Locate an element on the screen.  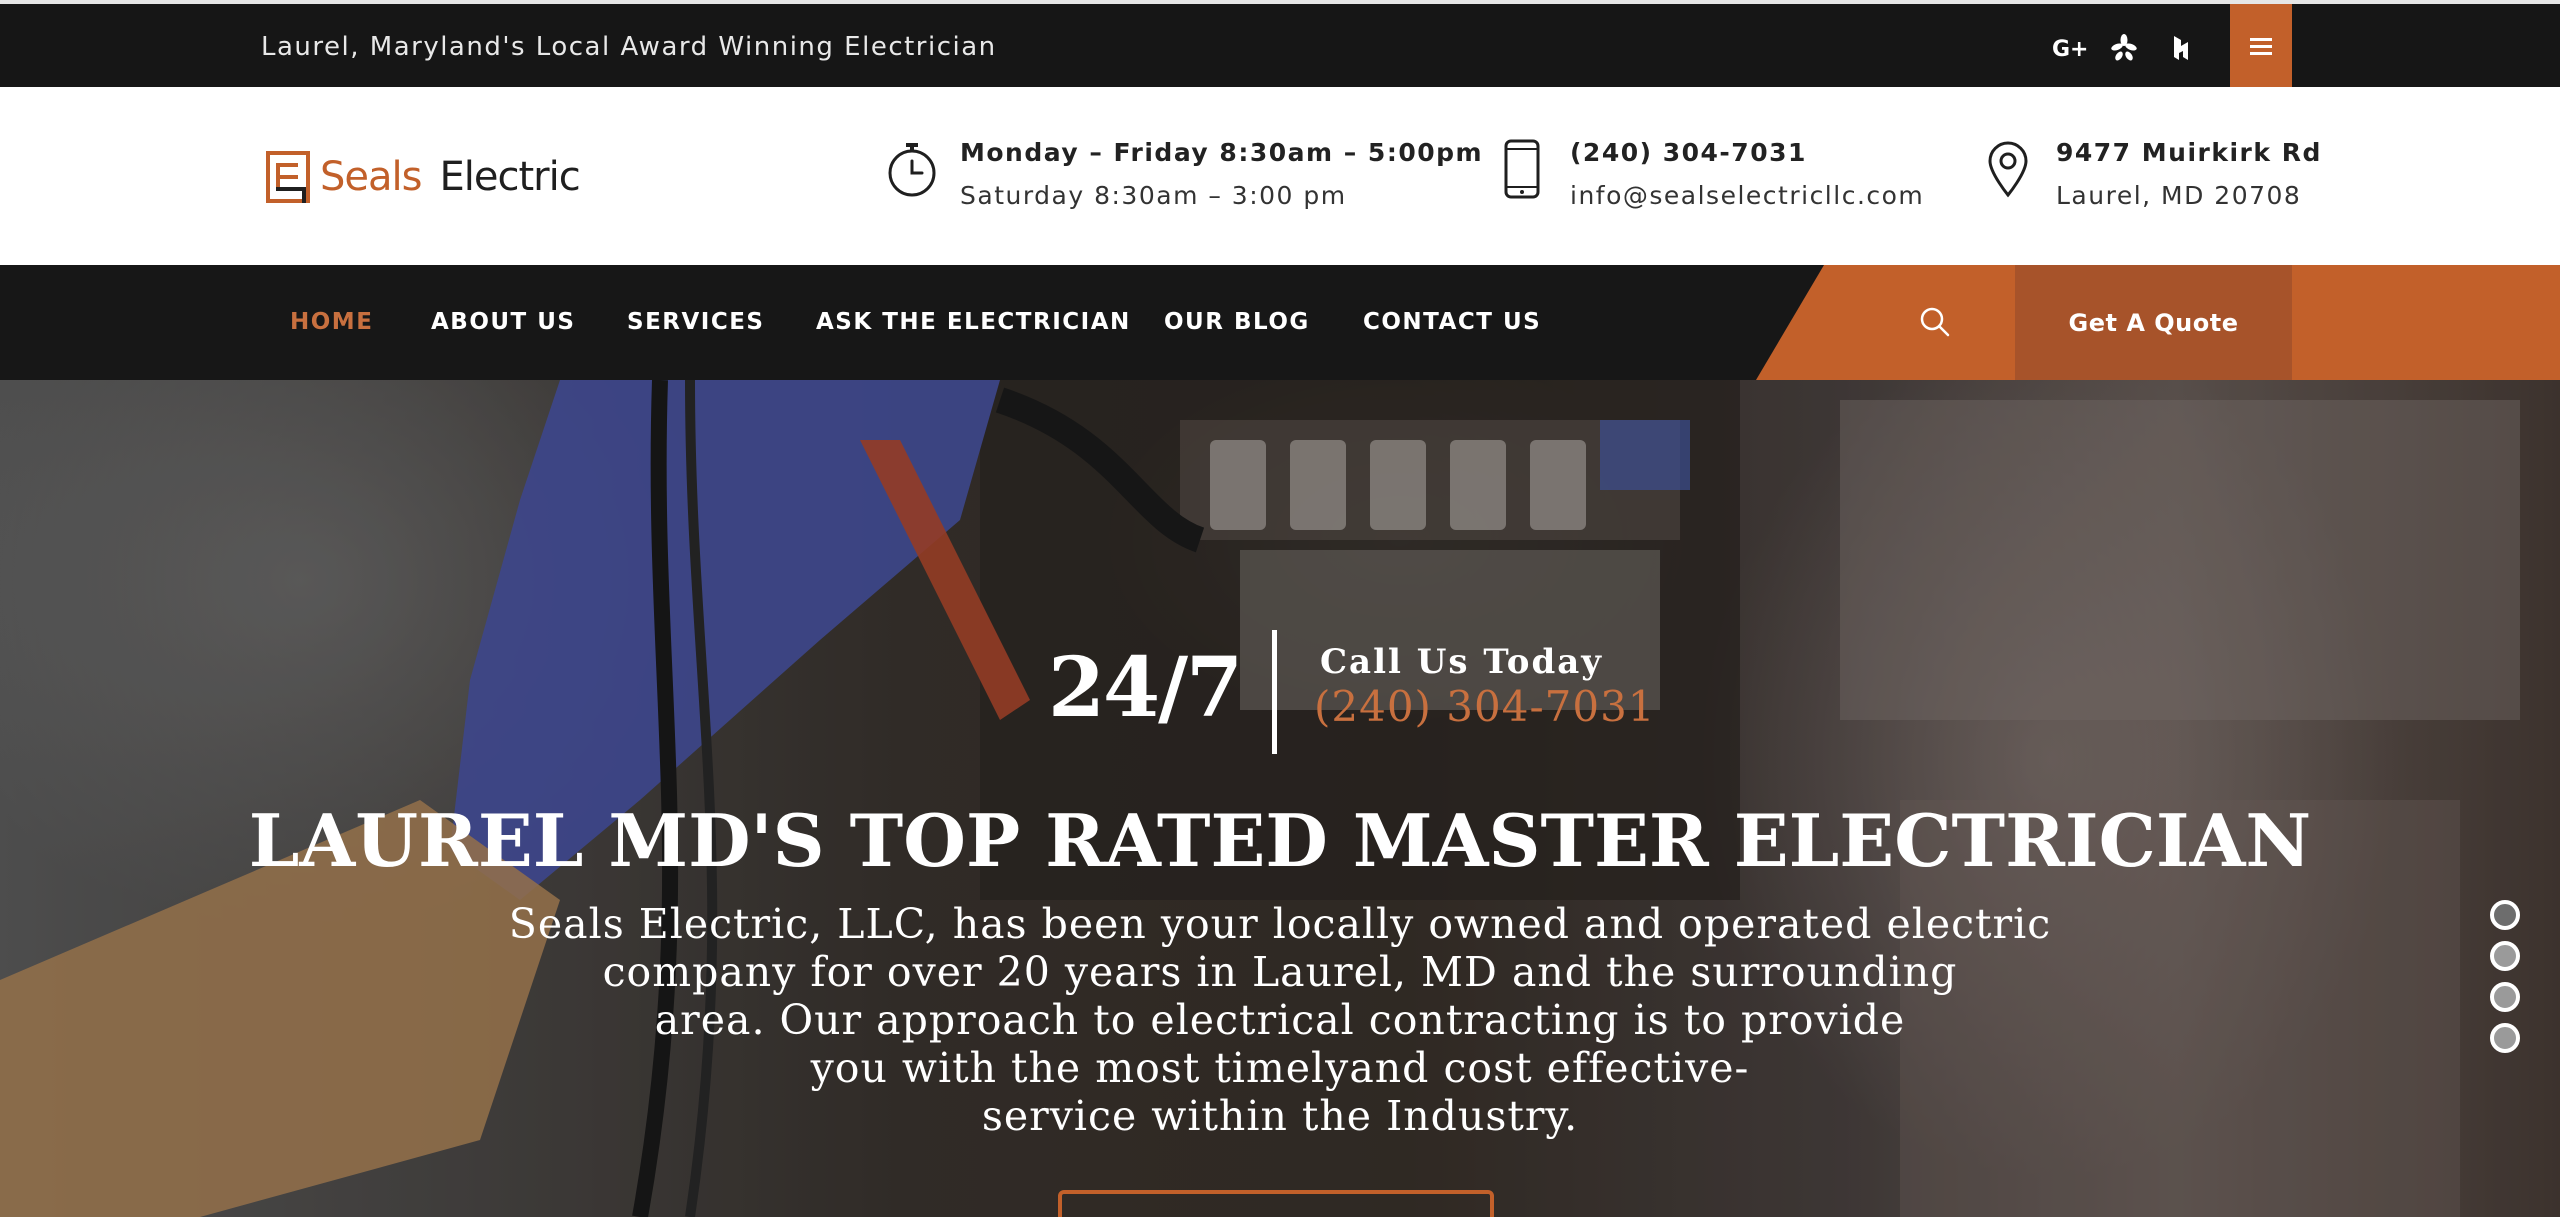
map-pin-icon is located at coordinates (2008, 169).